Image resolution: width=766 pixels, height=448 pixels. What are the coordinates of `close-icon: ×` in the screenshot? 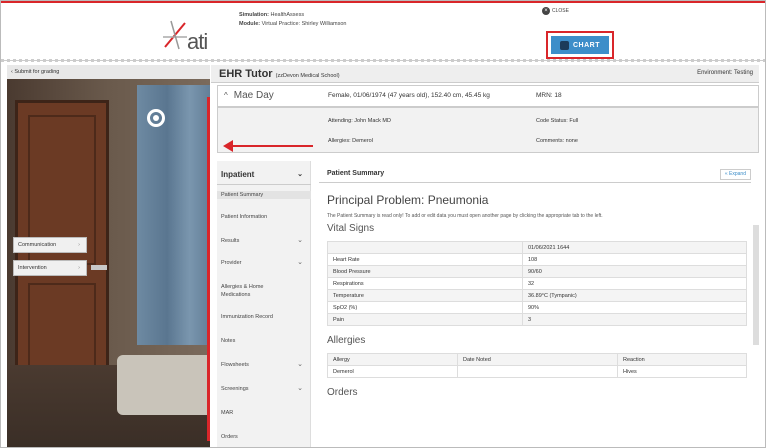 It's located at (546, 11).